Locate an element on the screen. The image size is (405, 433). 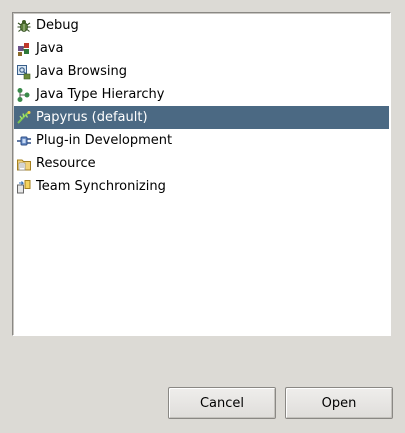
list-item-label: Team Synchronizing is located at coordinates (101, 186).